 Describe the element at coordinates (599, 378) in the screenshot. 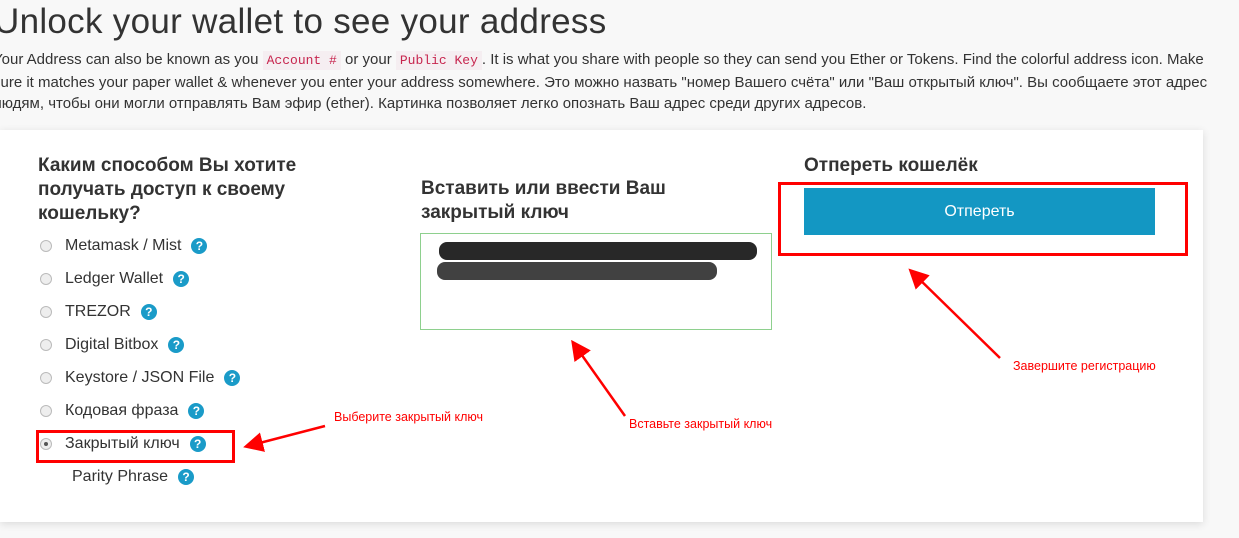

I see `arrow-paste` at that location.